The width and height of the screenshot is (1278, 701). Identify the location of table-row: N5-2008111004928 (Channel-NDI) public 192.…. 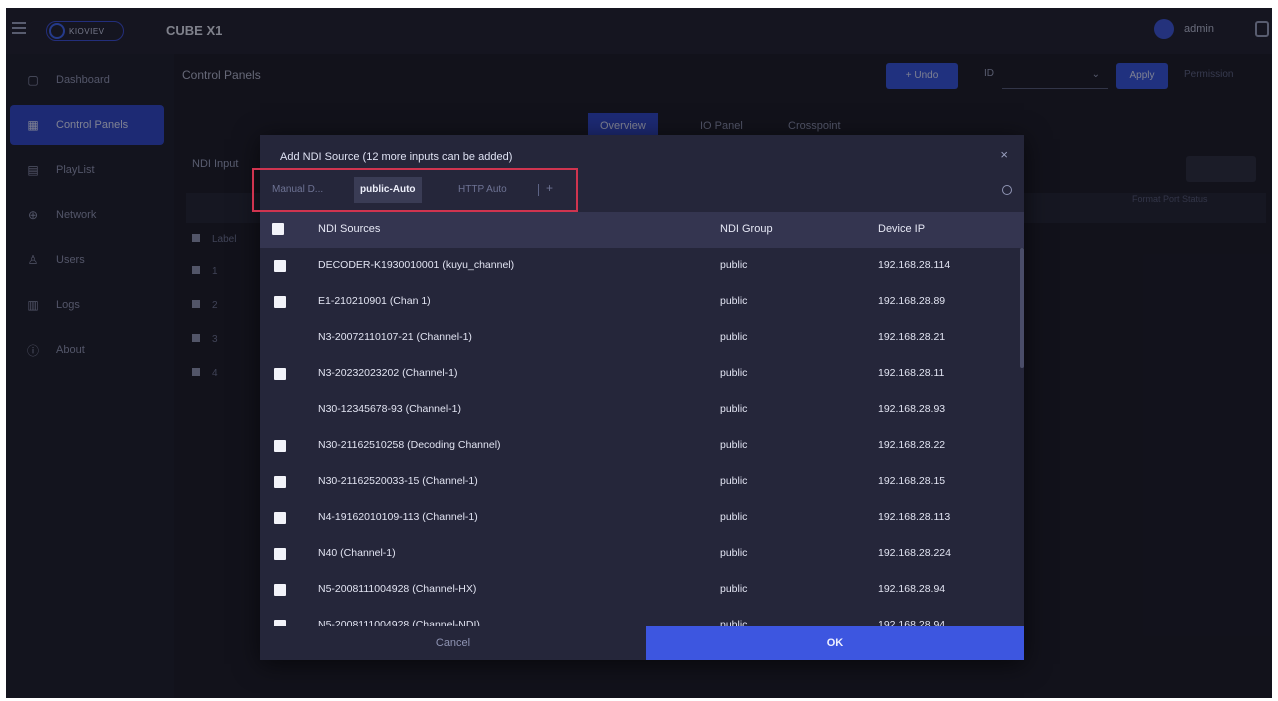
(642, 617).